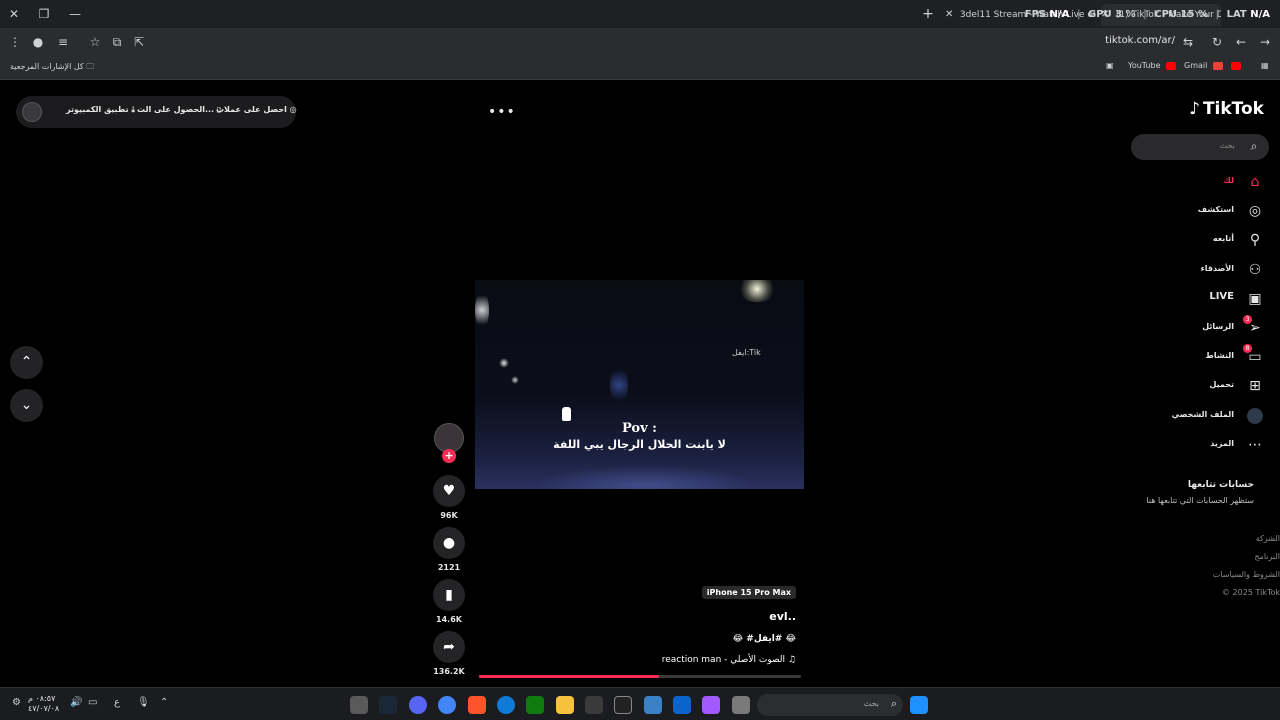 The width and height of the screenshot is (1280, 720). I want to click on mail-icon, so click(682, 705).